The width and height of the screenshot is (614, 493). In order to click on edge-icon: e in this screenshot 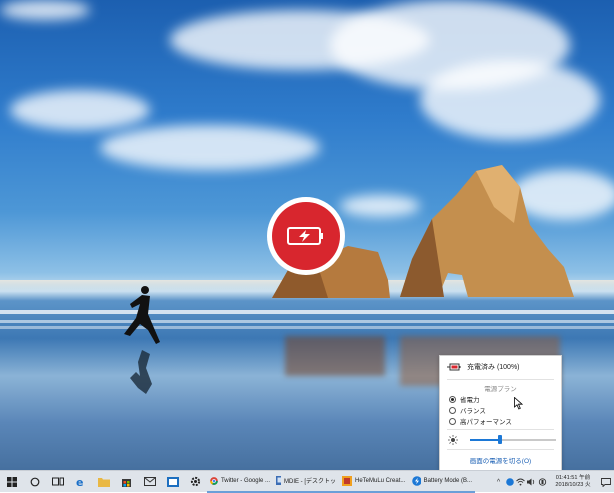, I will do `click(79, 481)`.